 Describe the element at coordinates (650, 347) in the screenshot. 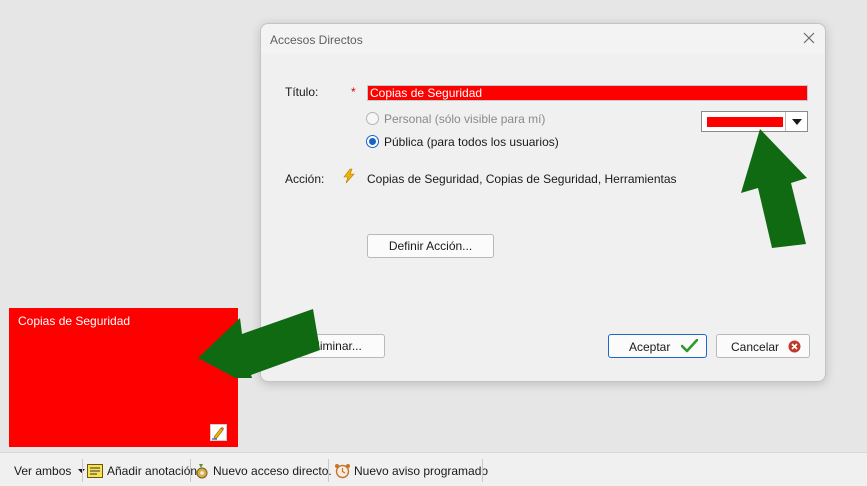

I see `accept-button-label: Aceptar` at that location.